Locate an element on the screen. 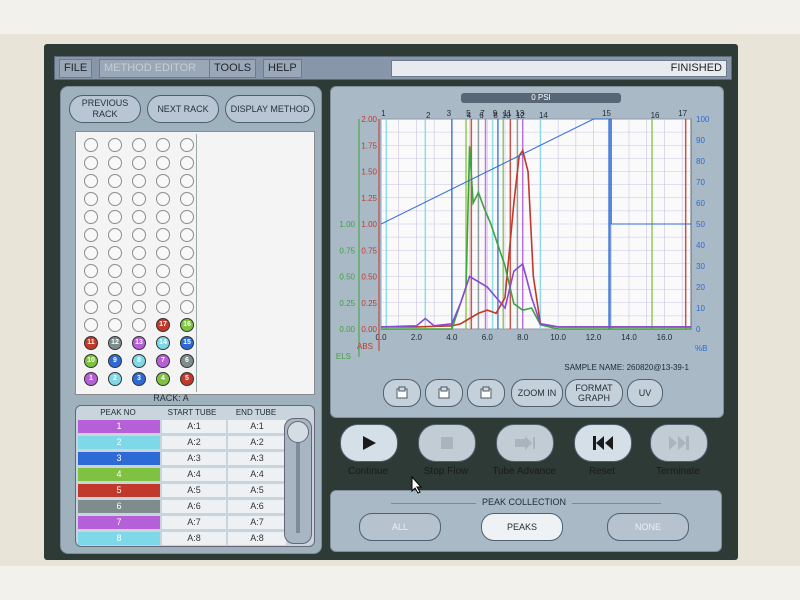  rack-tube: 1 is located at coordinates (91, 379).